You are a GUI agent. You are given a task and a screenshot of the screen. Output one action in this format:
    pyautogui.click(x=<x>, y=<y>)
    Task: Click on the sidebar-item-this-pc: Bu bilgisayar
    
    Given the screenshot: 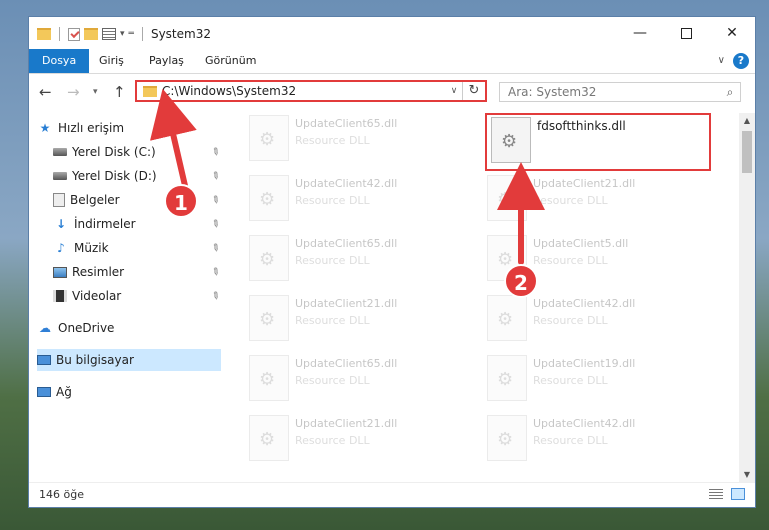 What is the action you would take?
    pyautogui.click(x=129, y=360)
    